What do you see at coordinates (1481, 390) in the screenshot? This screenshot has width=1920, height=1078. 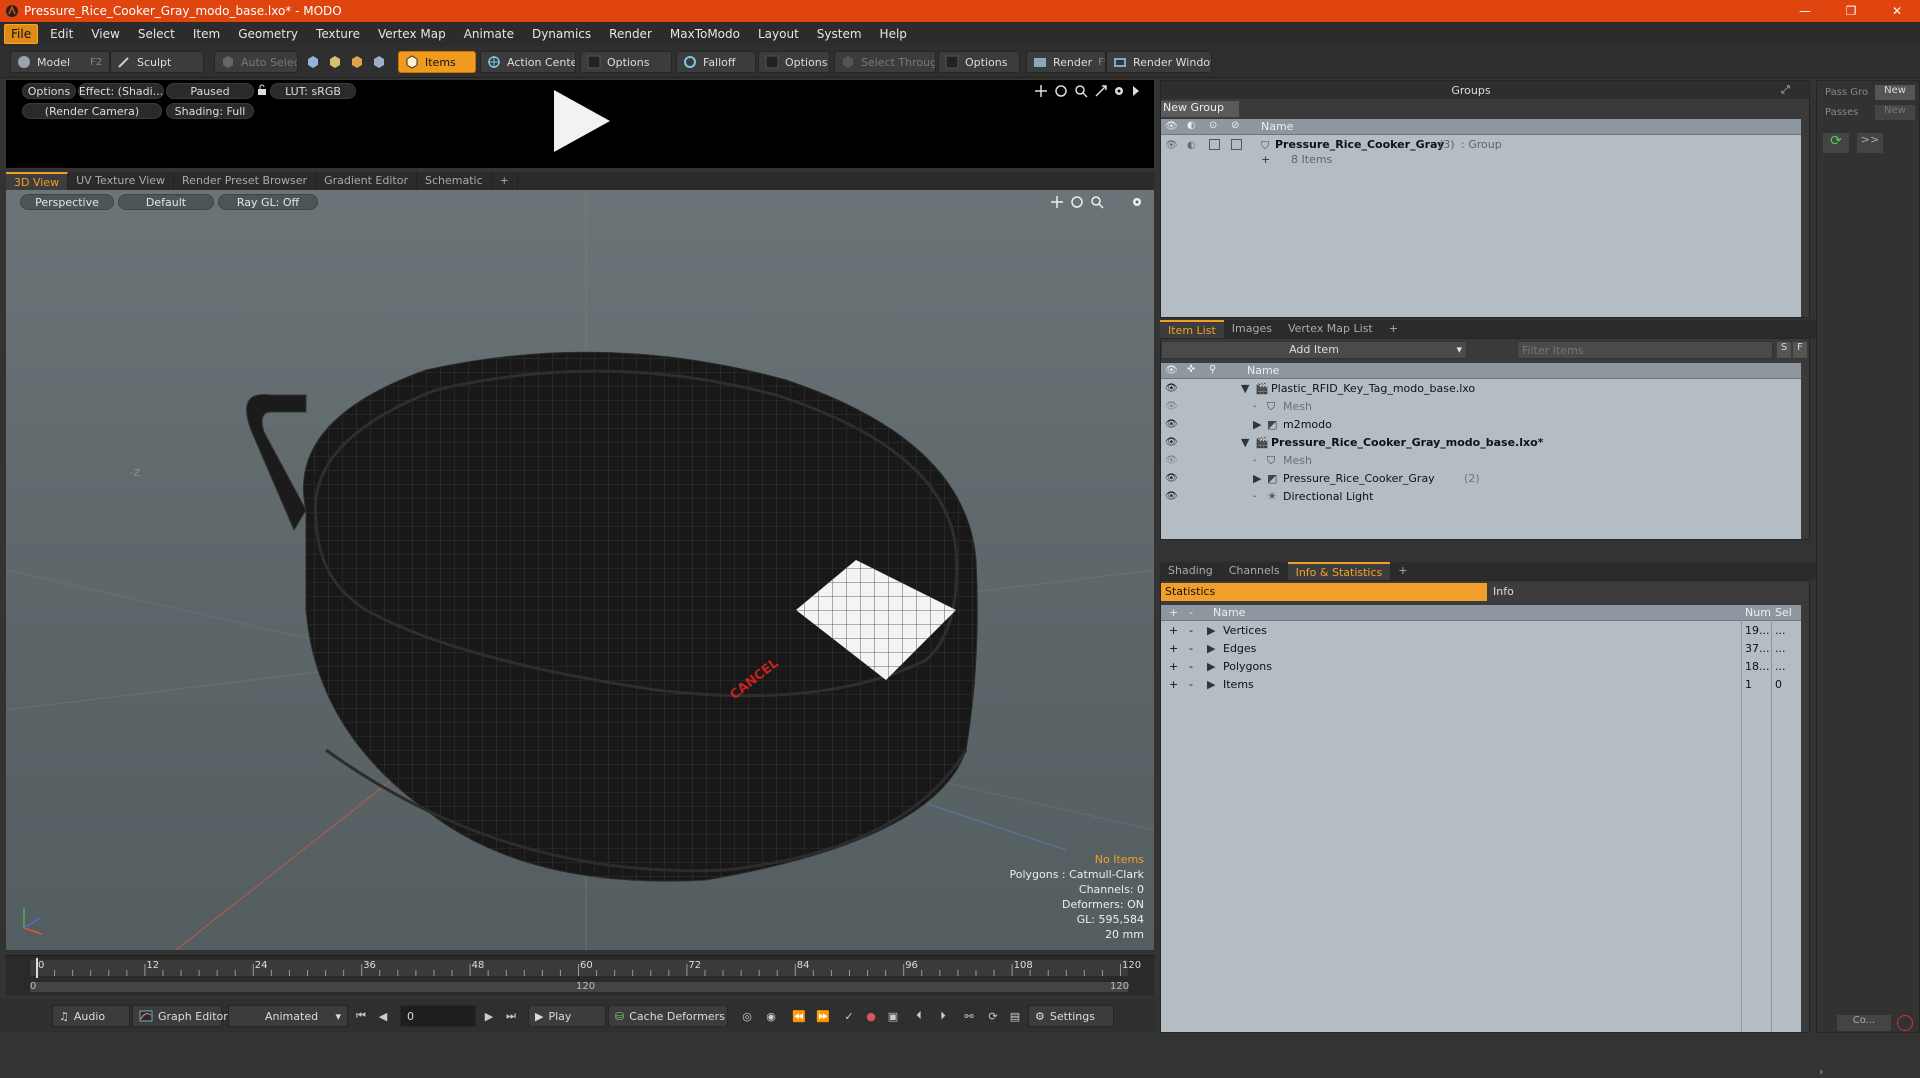 I see `item-row: 👁 ▼ 🎬 Plastic_RFID_Key_Tag_modo_base.lxo` at bounding box center [1481, 390].